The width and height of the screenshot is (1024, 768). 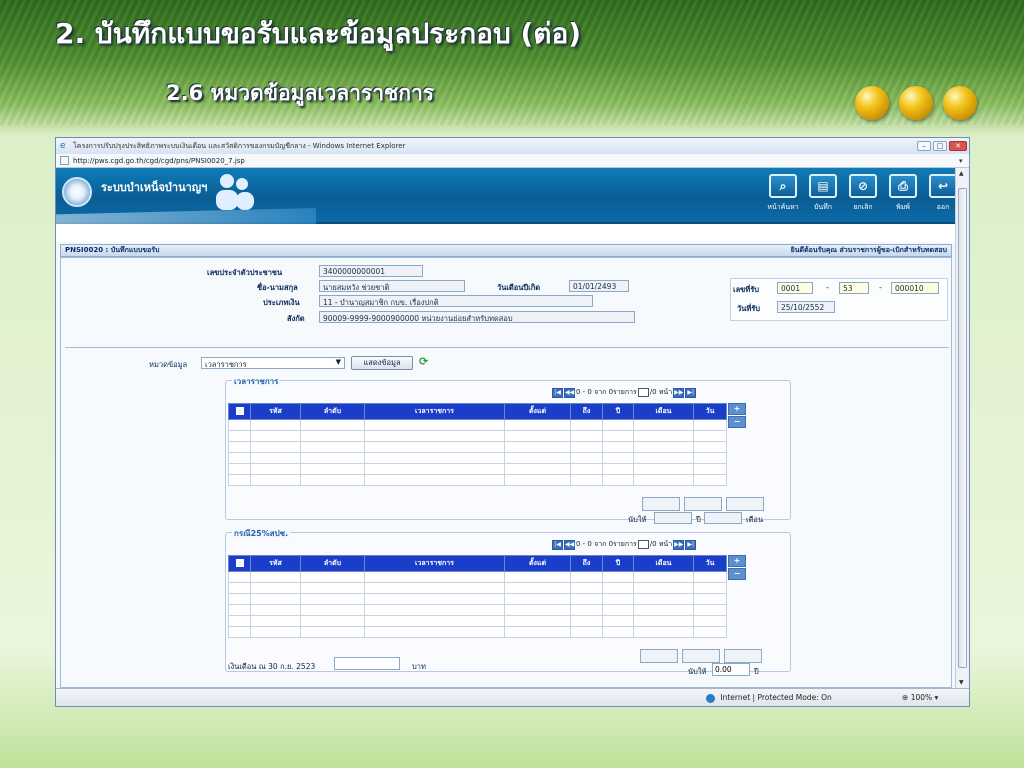 What do you see at coordinates (940, 146) in the screenshot?
I see `maximize-button: □` at bounding box center [940, 146].